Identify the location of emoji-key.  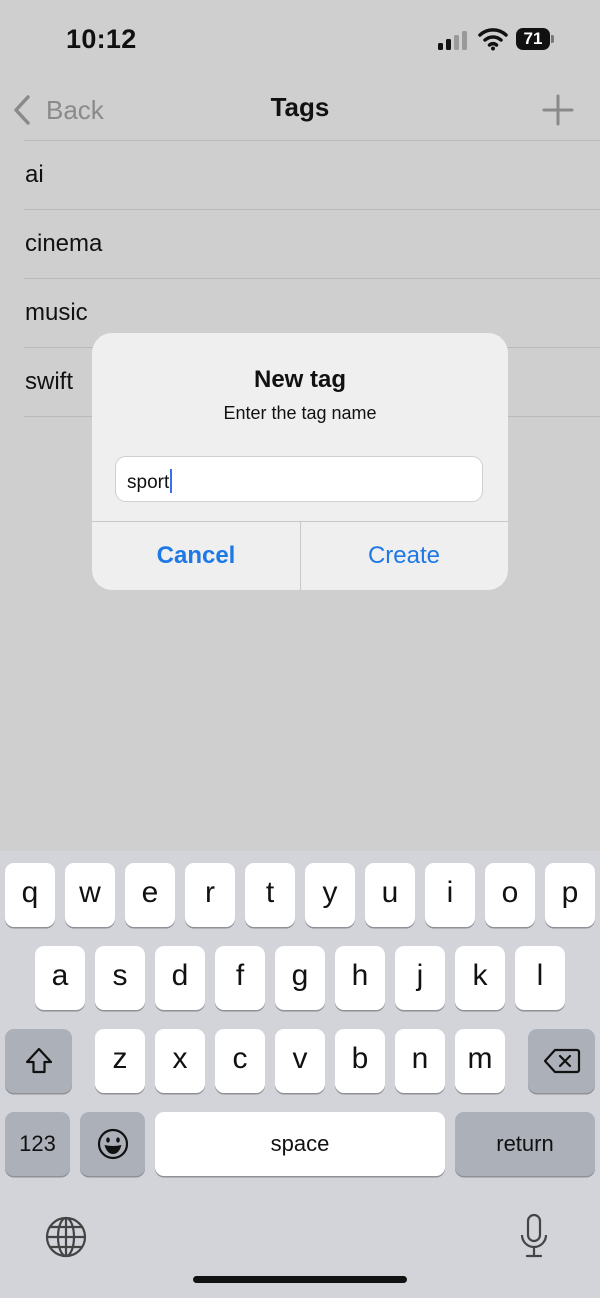
(112, 1144).